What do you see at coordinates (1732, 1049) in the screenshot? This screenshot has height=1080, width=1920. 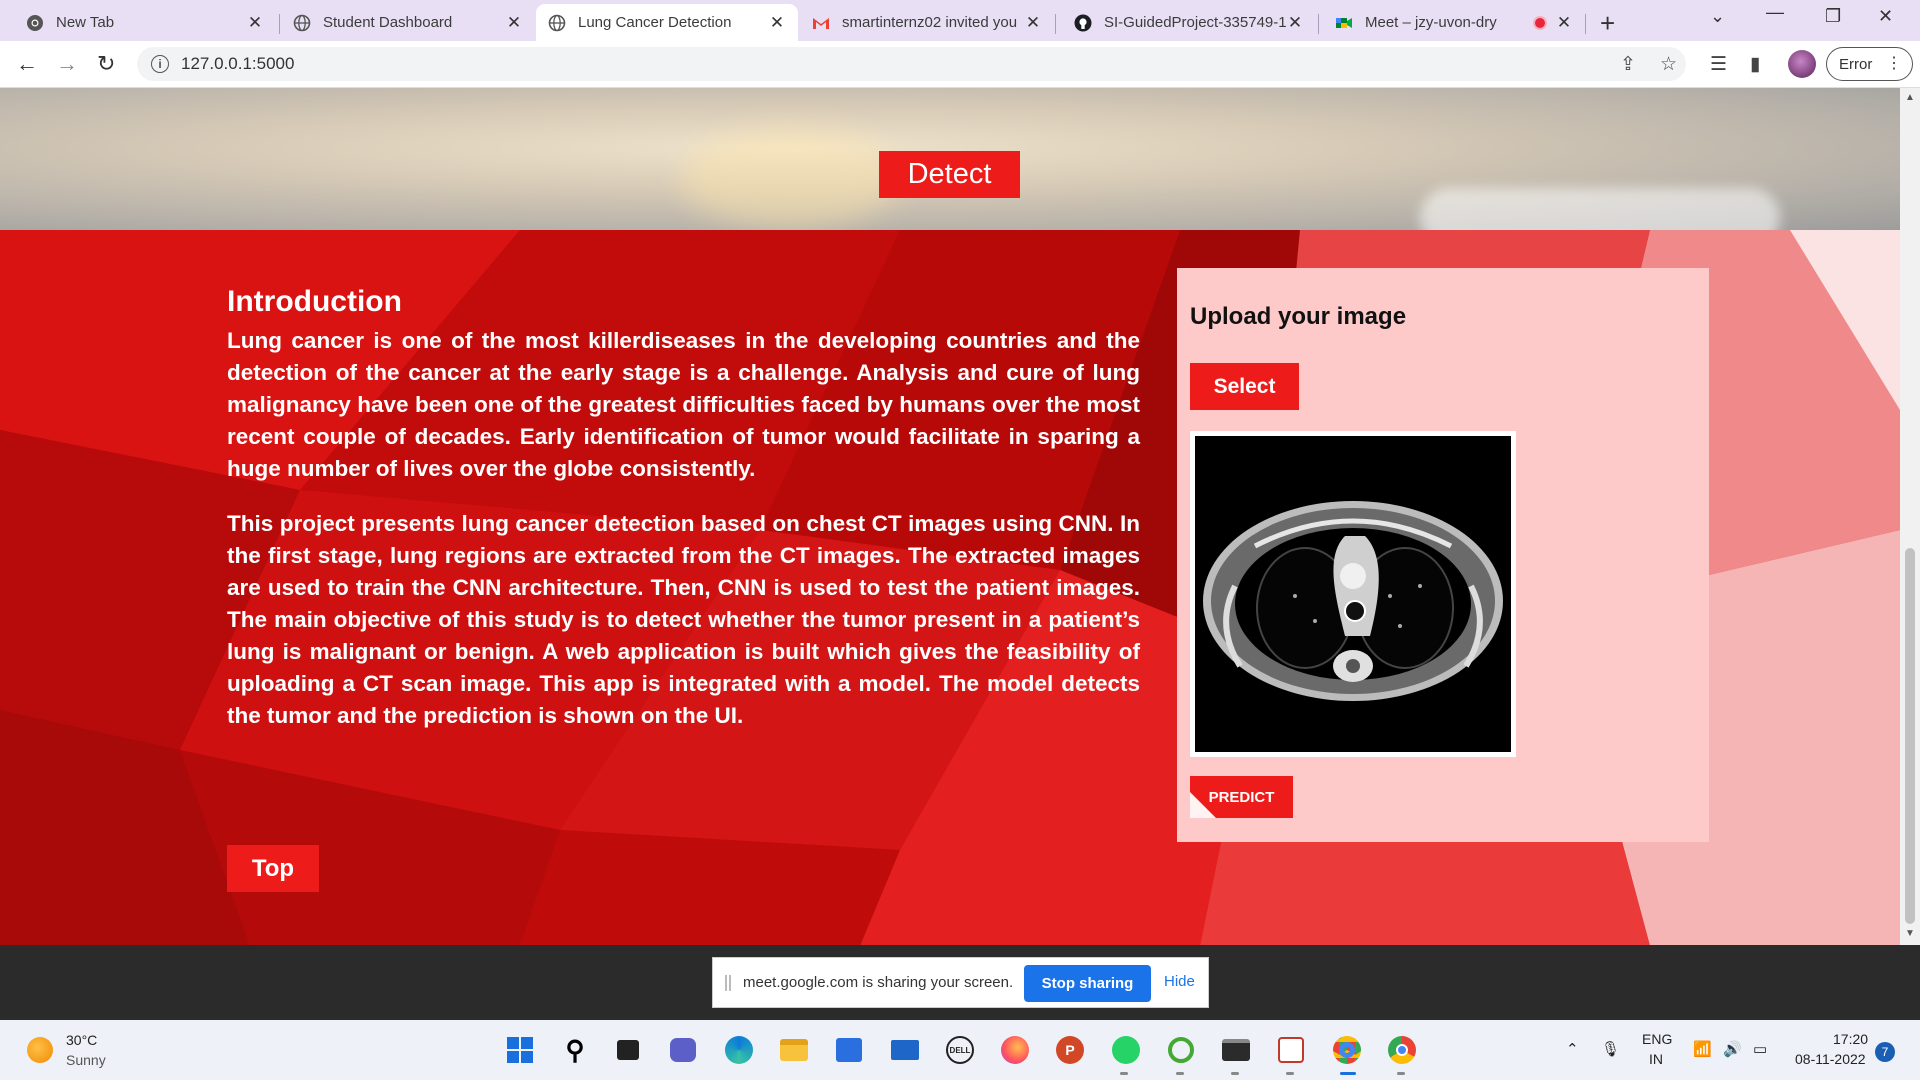 I see `volume-icon: 🔊` at bounding box center [1732, 1049].